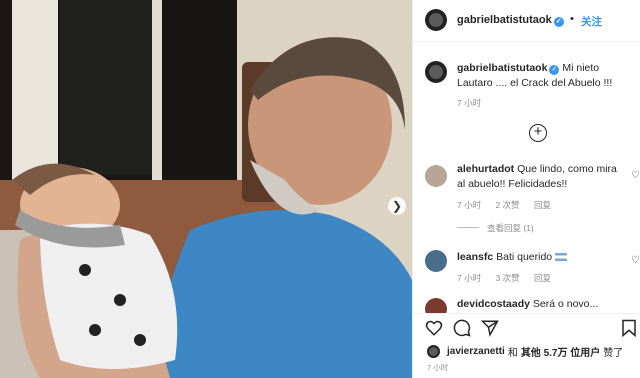 The image size is (640, 378). Describe the element at coordinates (502, 68) in the screenshot. I see `caption-username: gabrielbatistutaok` at that location.